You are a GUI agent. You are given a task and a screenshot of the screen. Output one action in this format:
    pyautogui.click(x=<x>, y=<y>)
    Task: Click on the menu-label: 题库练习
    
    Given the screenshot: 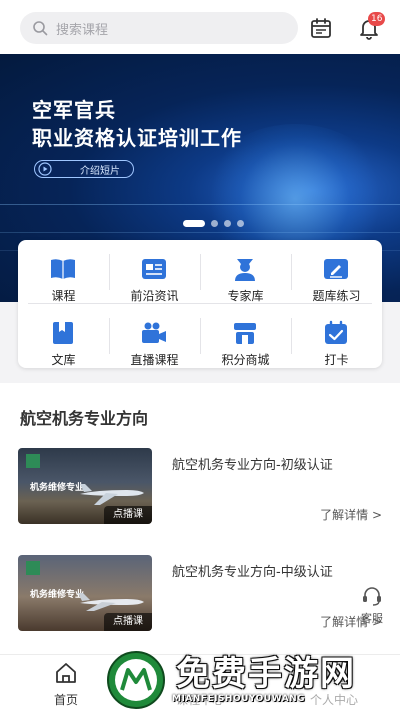 What is the action you would take?
    pyautogui.click(x=336, y=296)
    